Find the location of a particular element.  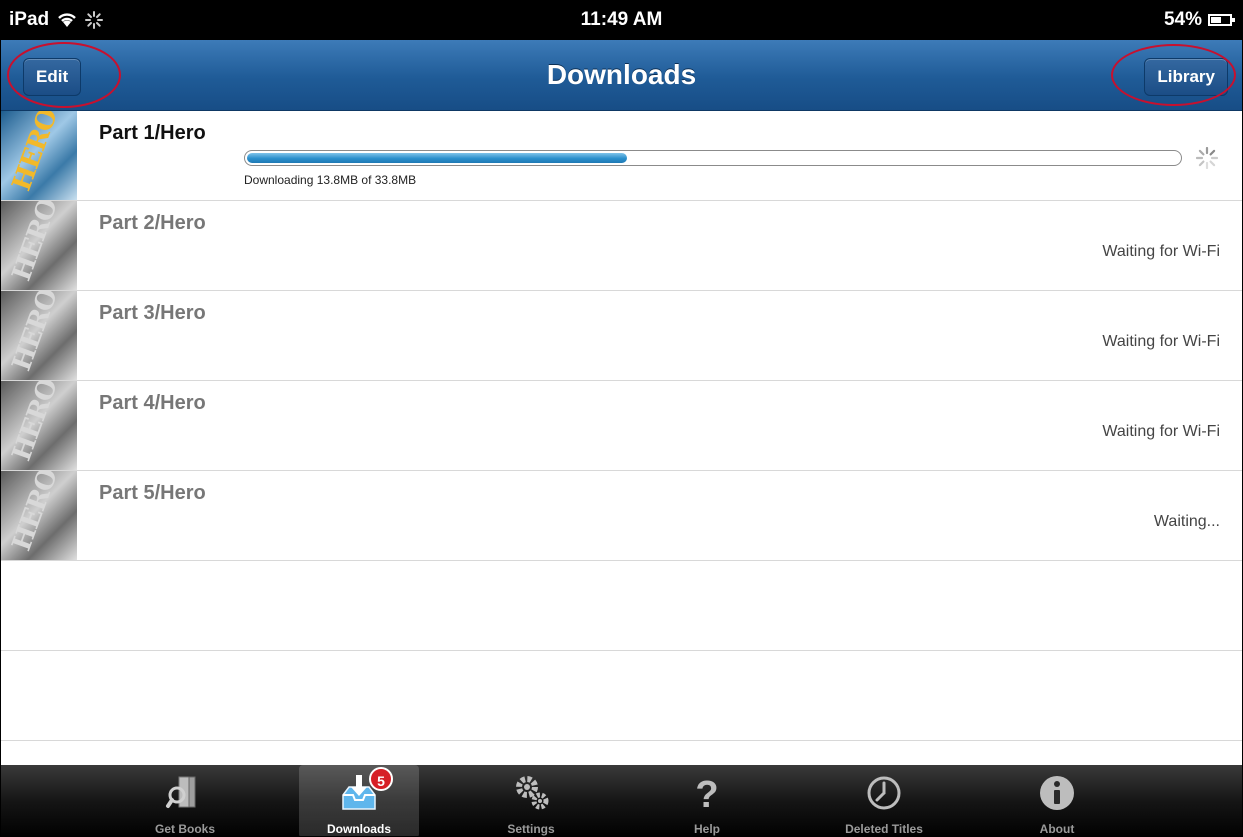

download-row: HERO Part 2/Hero Waiting for Wi-Fi is located at coordinates (621, 246).